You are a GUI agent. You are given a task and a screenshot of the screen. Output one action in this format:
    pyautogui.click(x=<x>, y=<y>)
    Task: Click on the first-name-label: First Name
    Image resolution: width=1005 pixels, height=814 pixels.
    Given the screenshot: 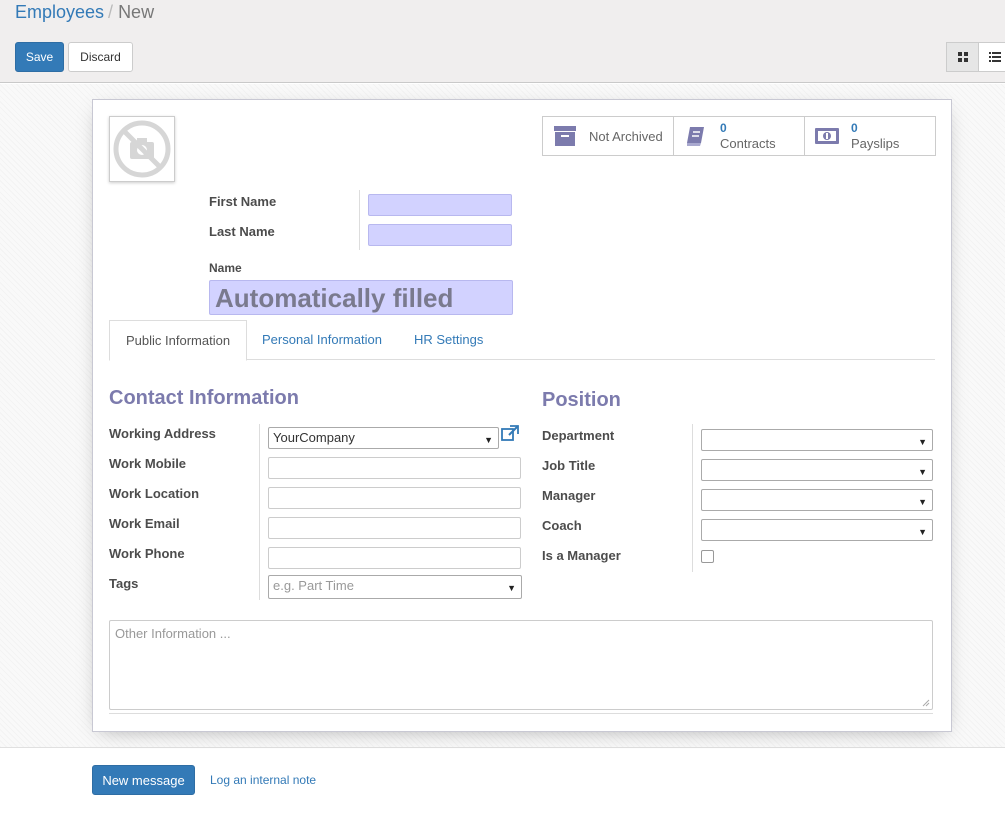 What is the action you would take?
    pyautogui.click(x=243, y=201)
    